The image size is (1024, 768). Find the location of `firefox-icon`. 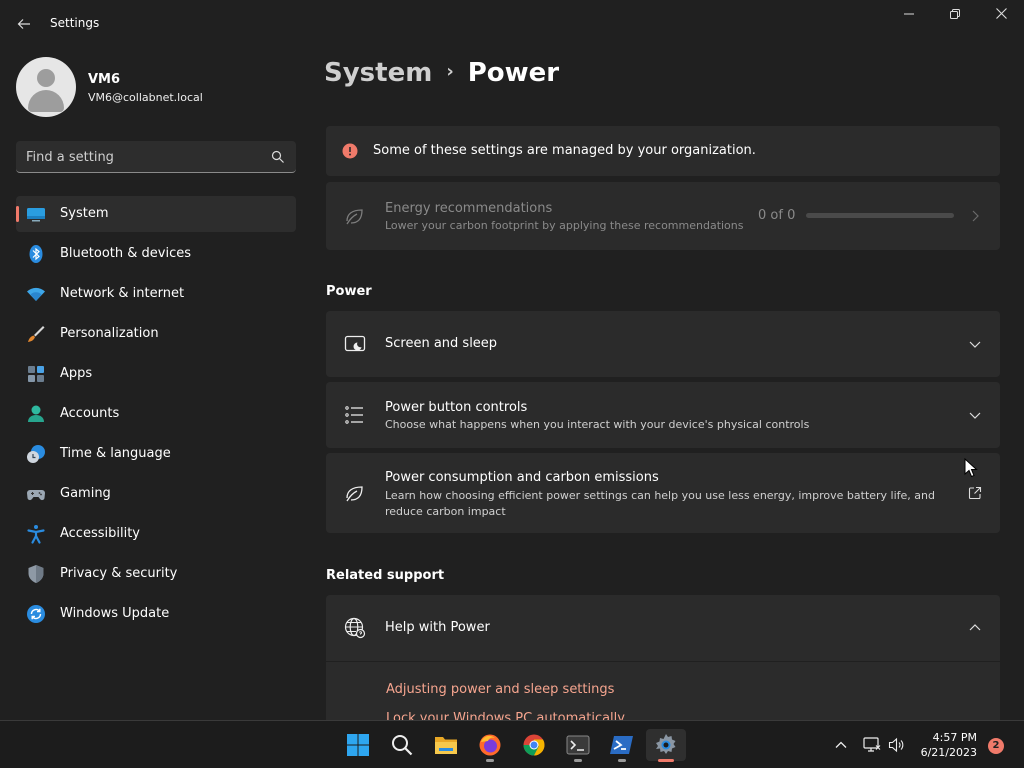

firefox-icon is located at coordinates (490, 745).